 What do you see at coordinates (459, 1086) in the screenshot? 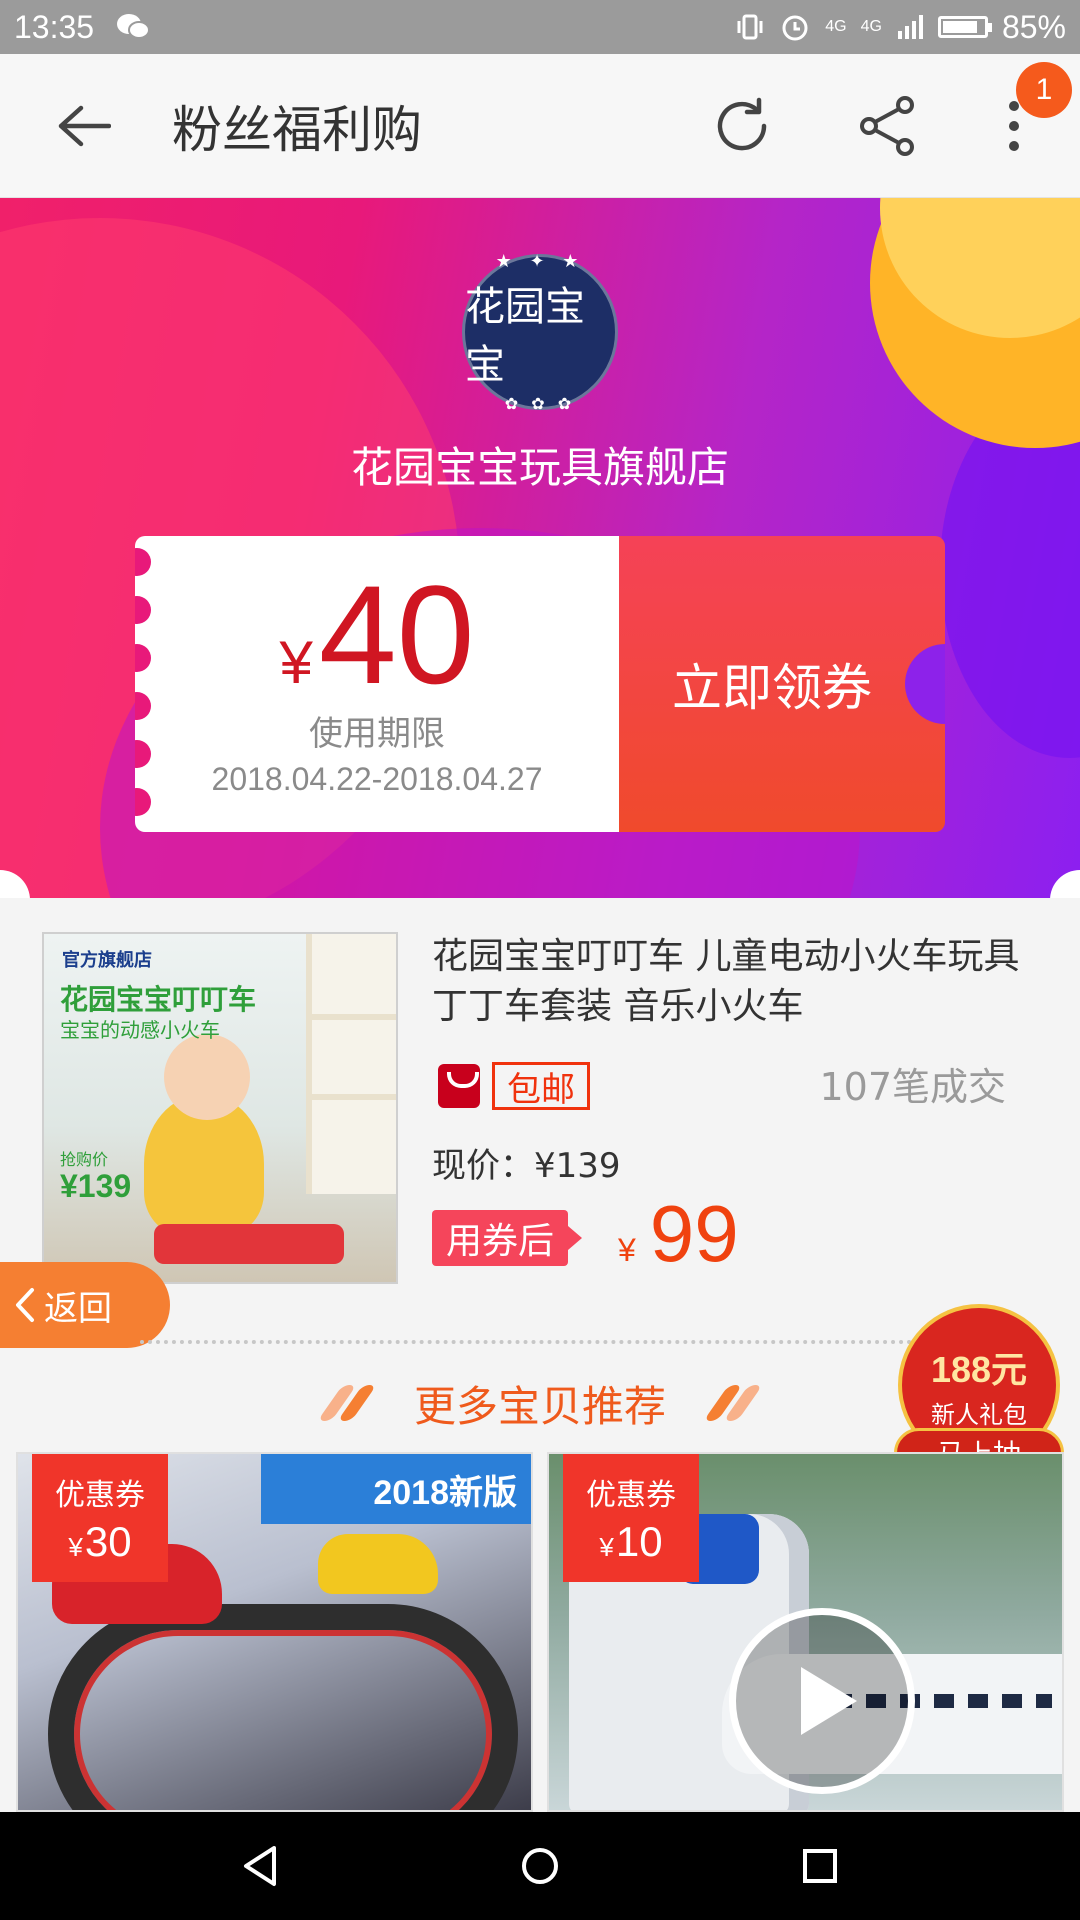
I see `tmall-icon` at bounding box center [459, 1086].